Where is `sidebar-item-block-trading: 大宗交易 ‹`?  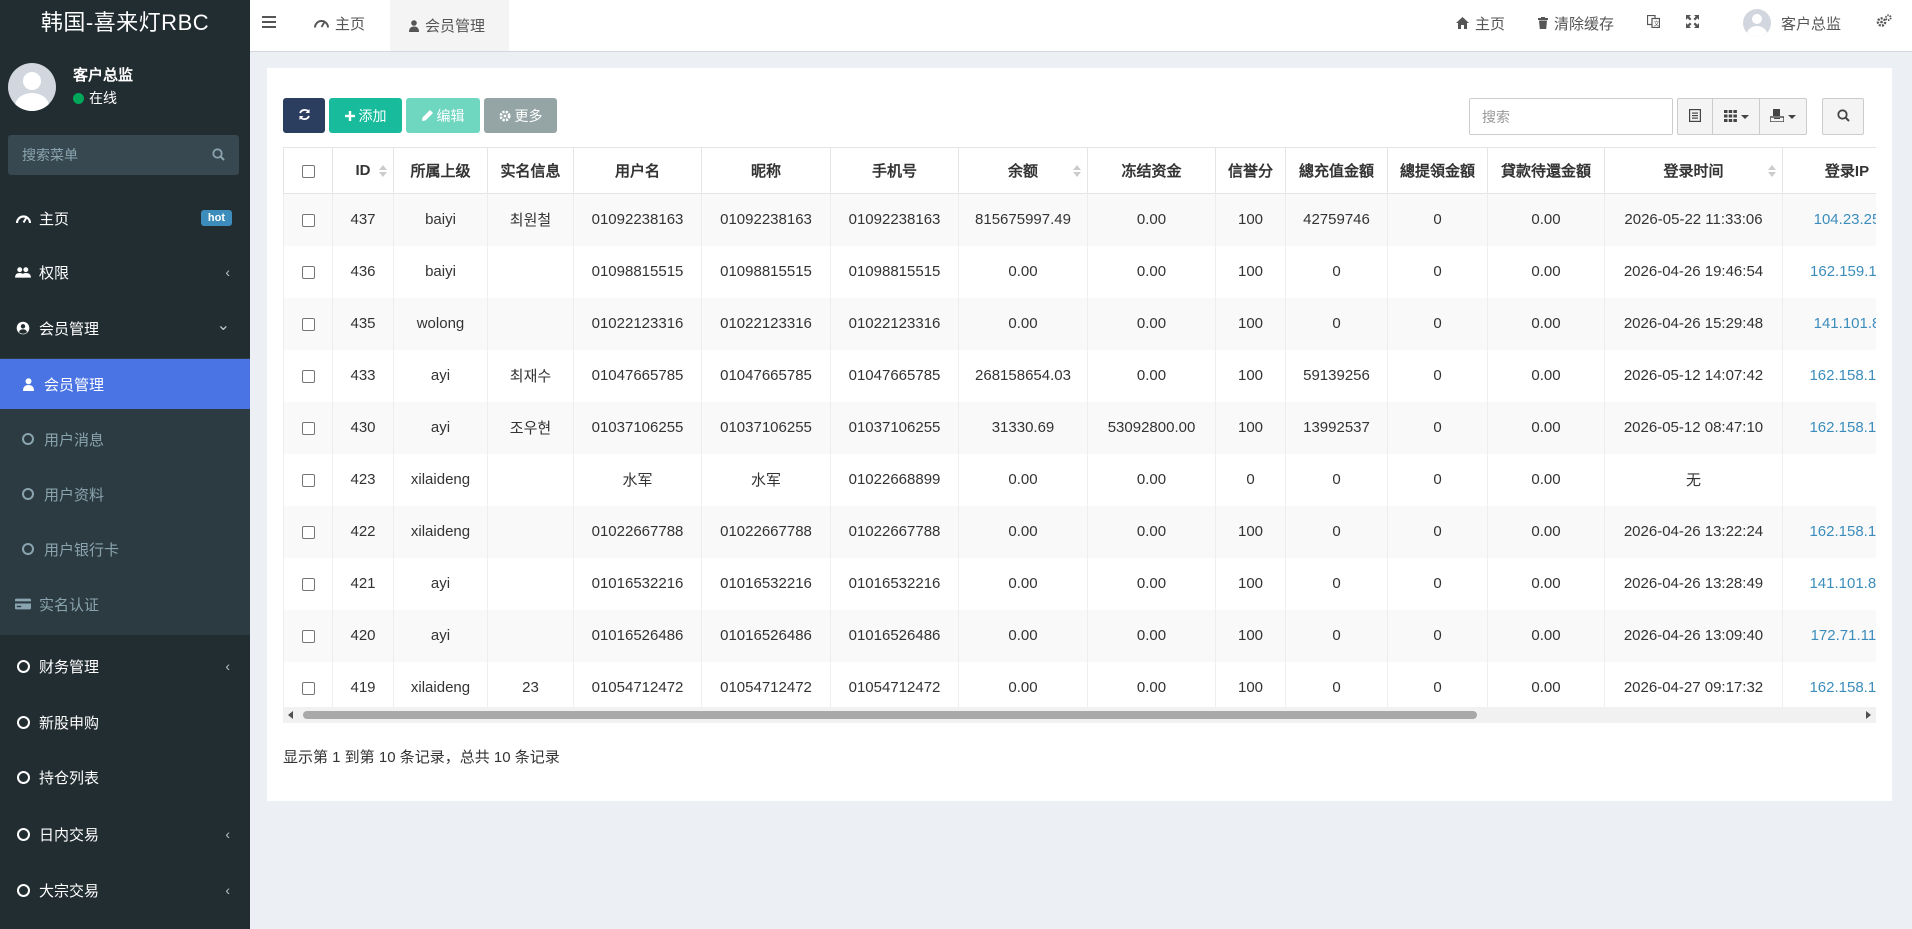 sidebar-item-block-trading: 大宗交易 ‹ is located at coordinates (125, 890).